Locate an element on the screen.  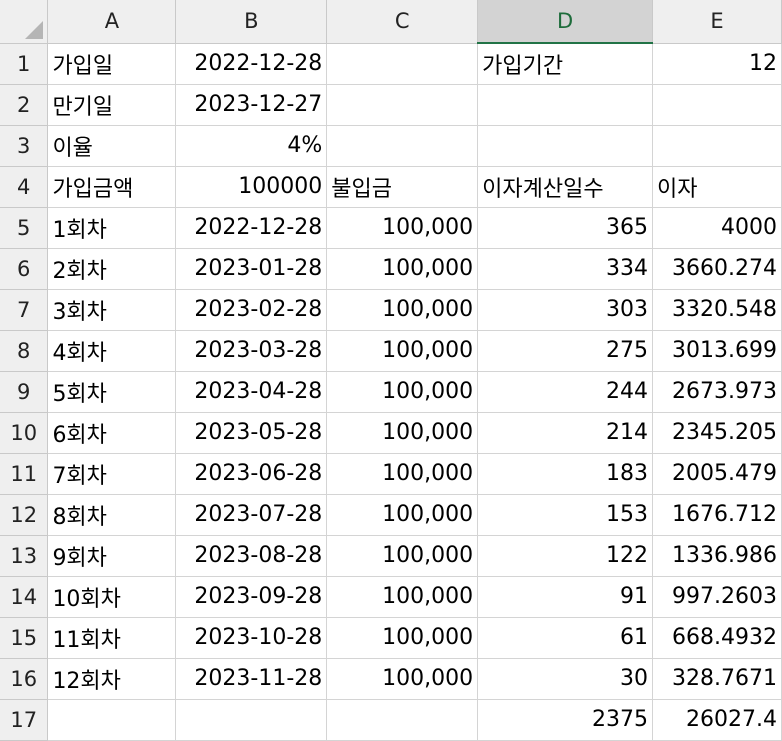
cell-a4: 가입금액 is located at coordinates (112, 187).